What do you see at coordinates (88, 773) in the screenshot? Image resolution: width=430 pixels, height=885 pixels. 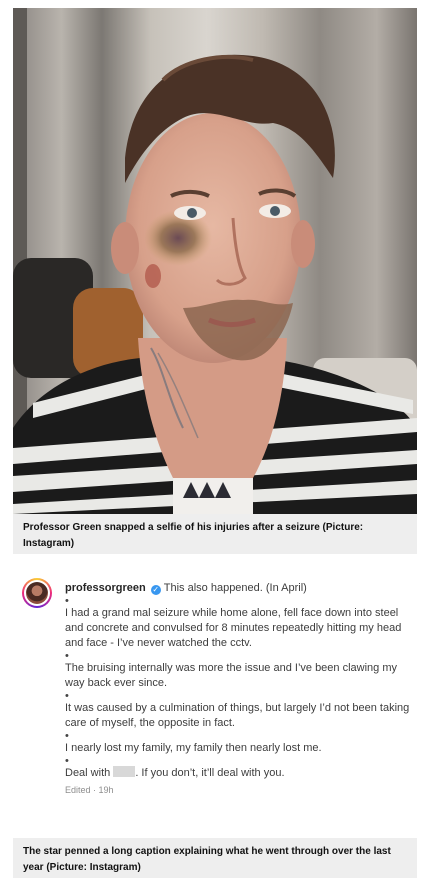 I see `last-line-start: Deal with` at bounding box center [88, 773].